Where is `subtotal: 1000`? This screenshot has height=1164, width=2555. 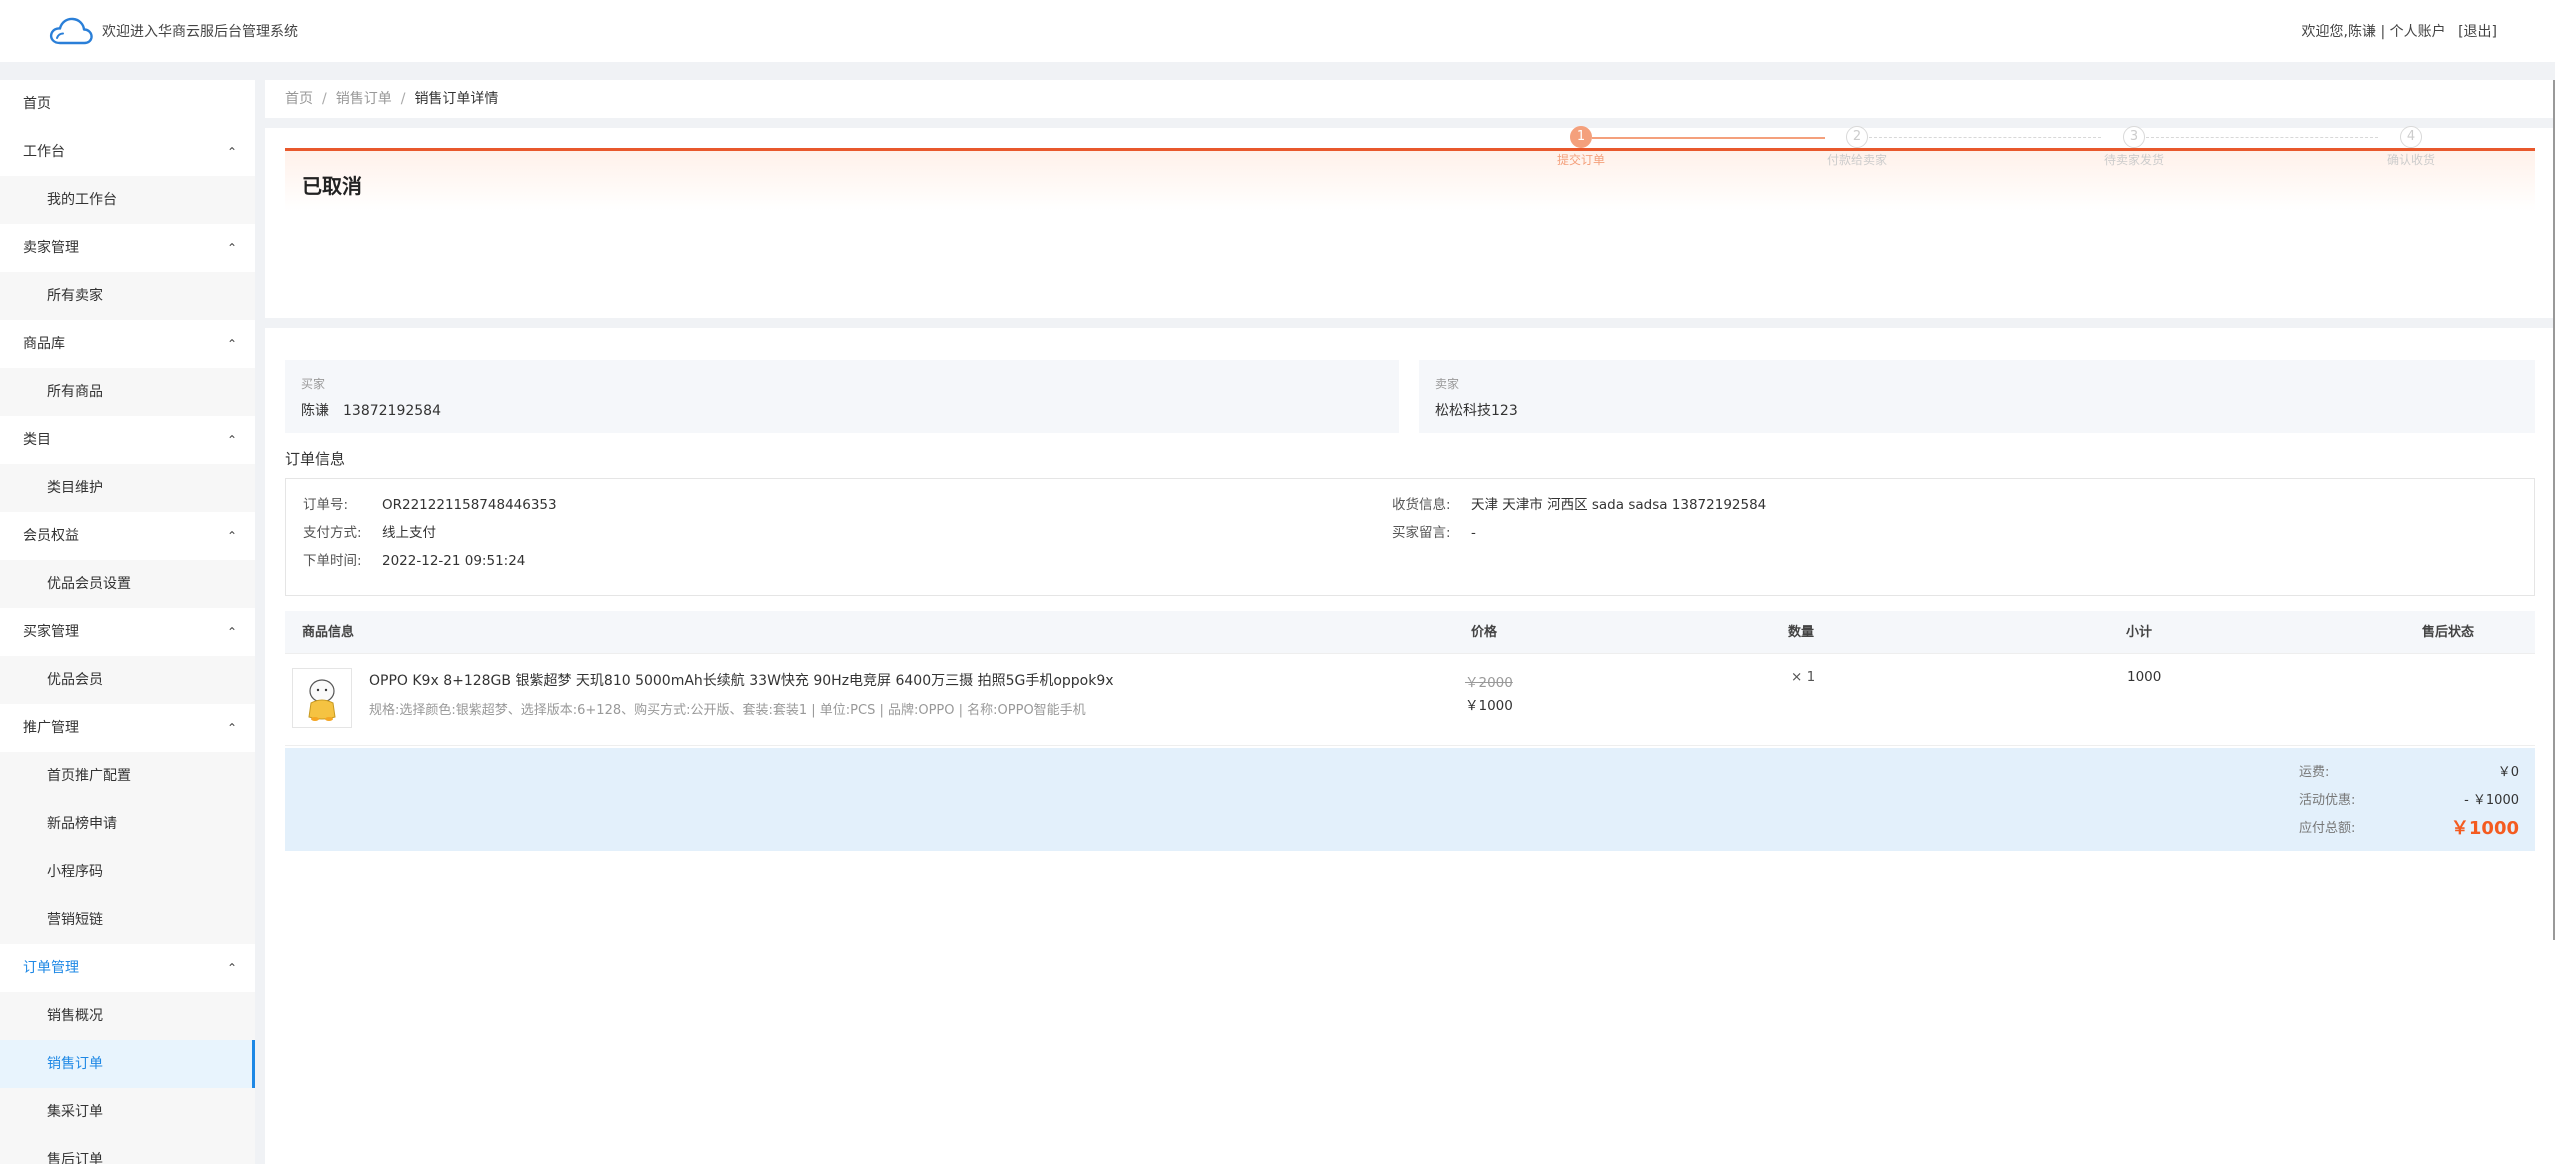
subtotal: 1000 is located at coordinates (2144, 677).